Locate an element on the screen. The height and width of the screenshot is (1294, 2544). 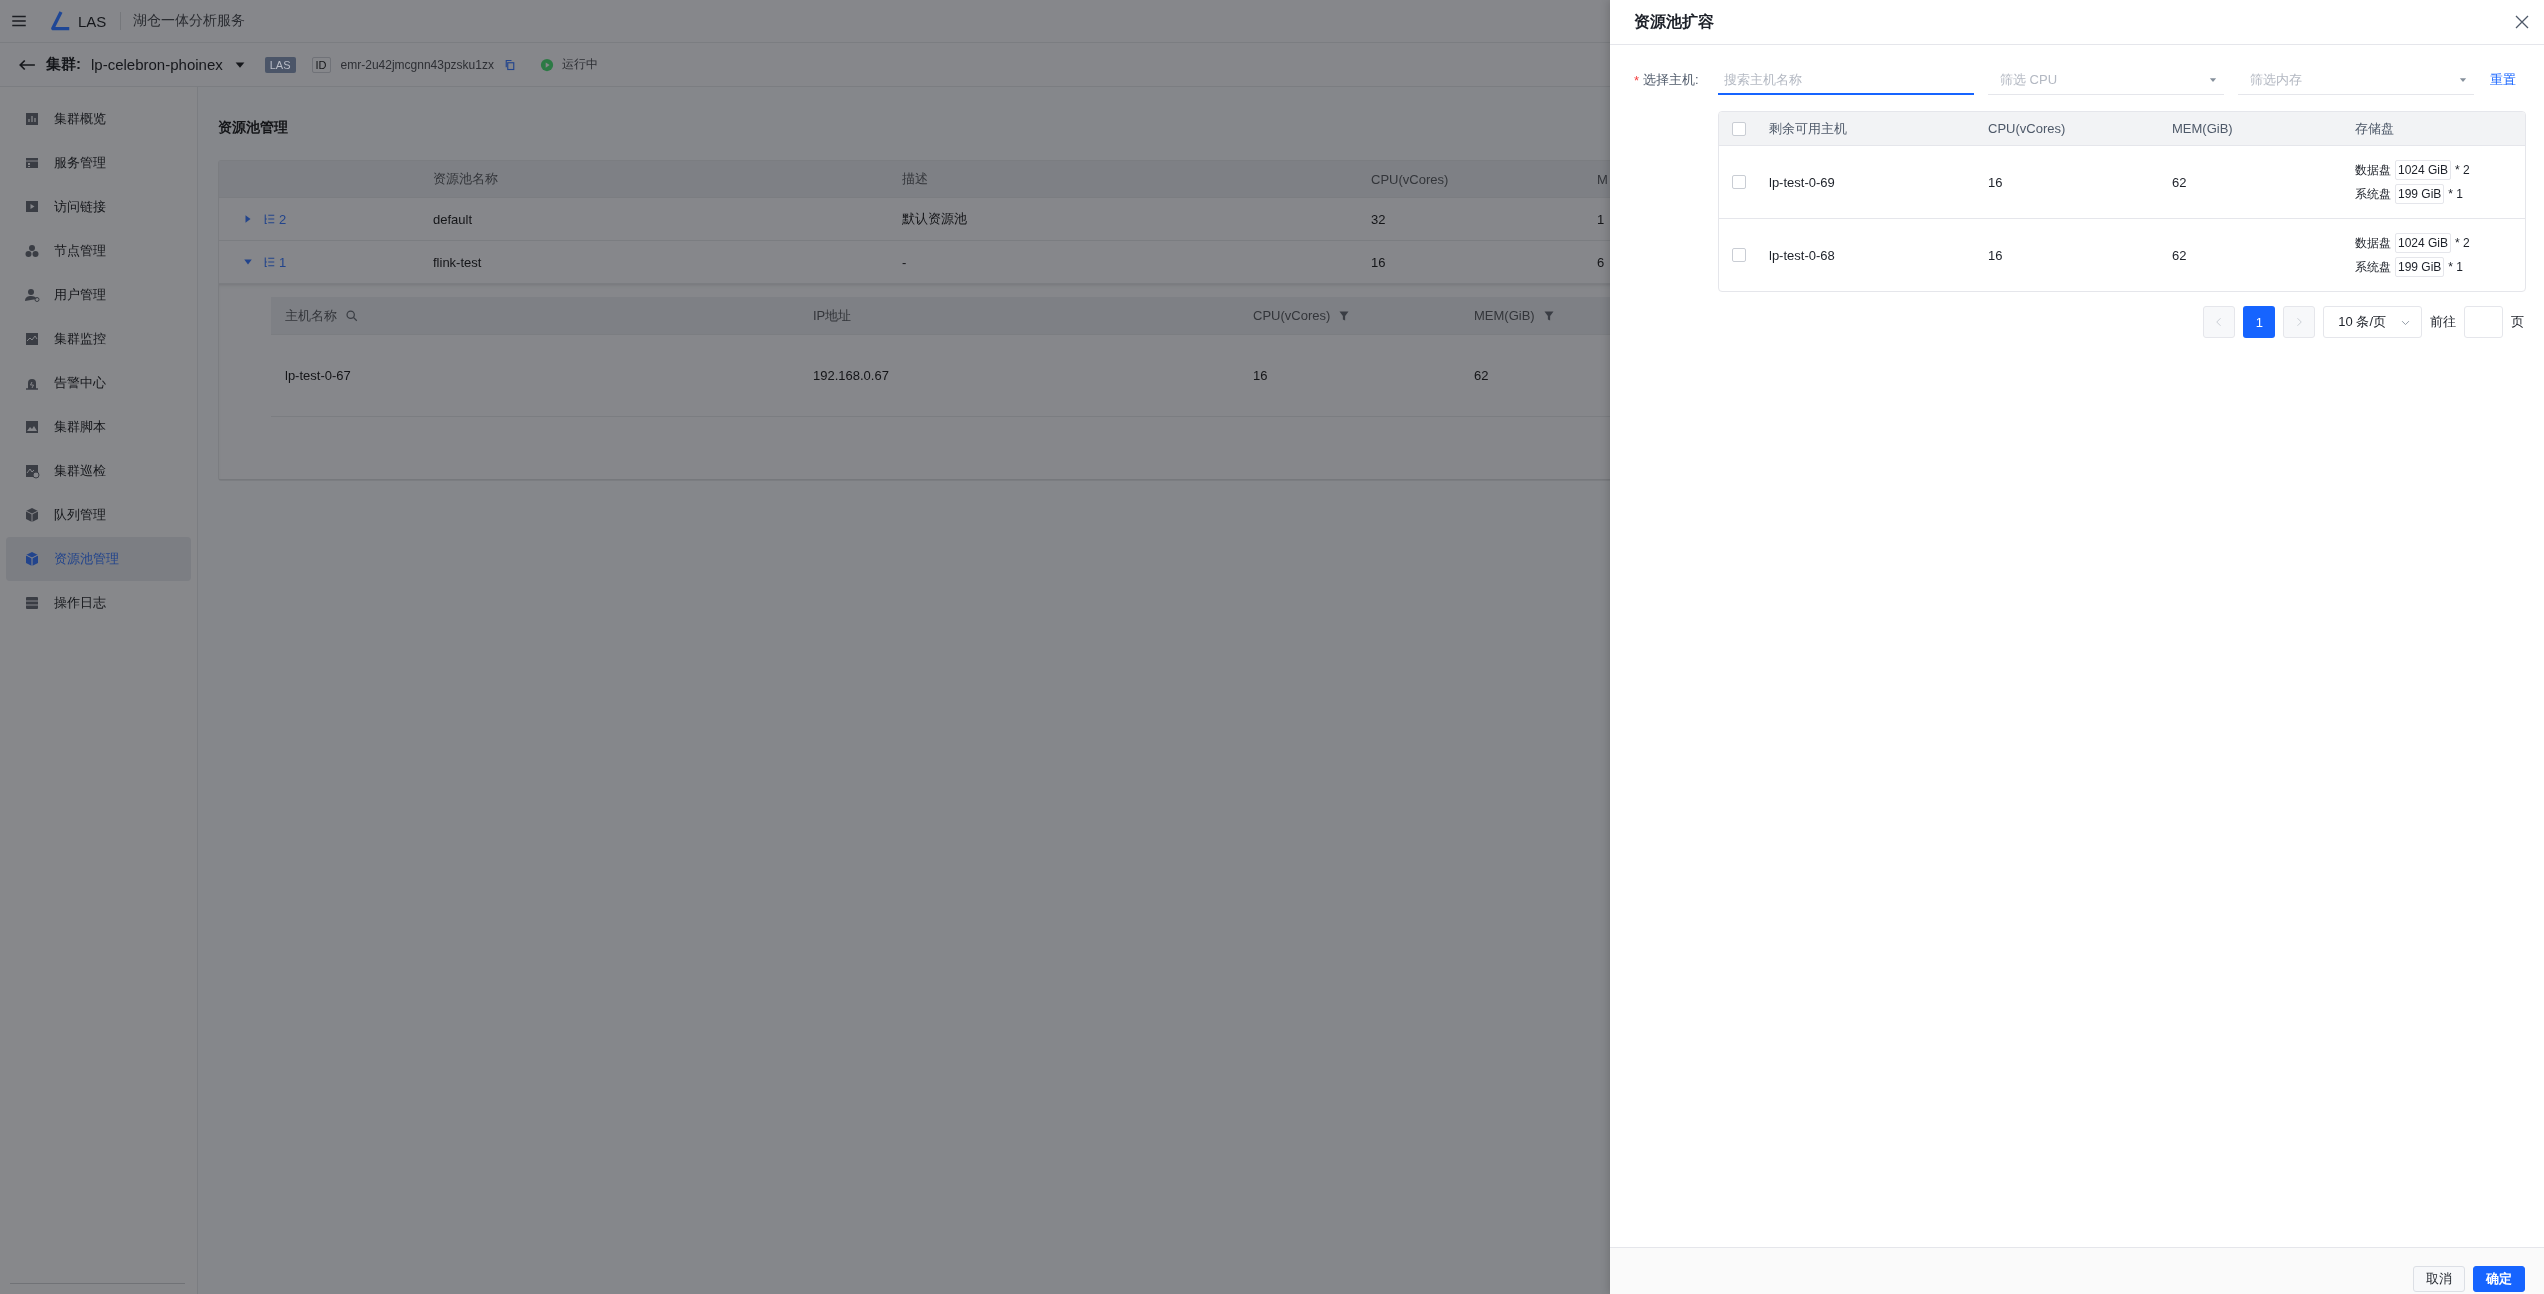
table-cell-text: 32 is located at coordinates (1379, 219).